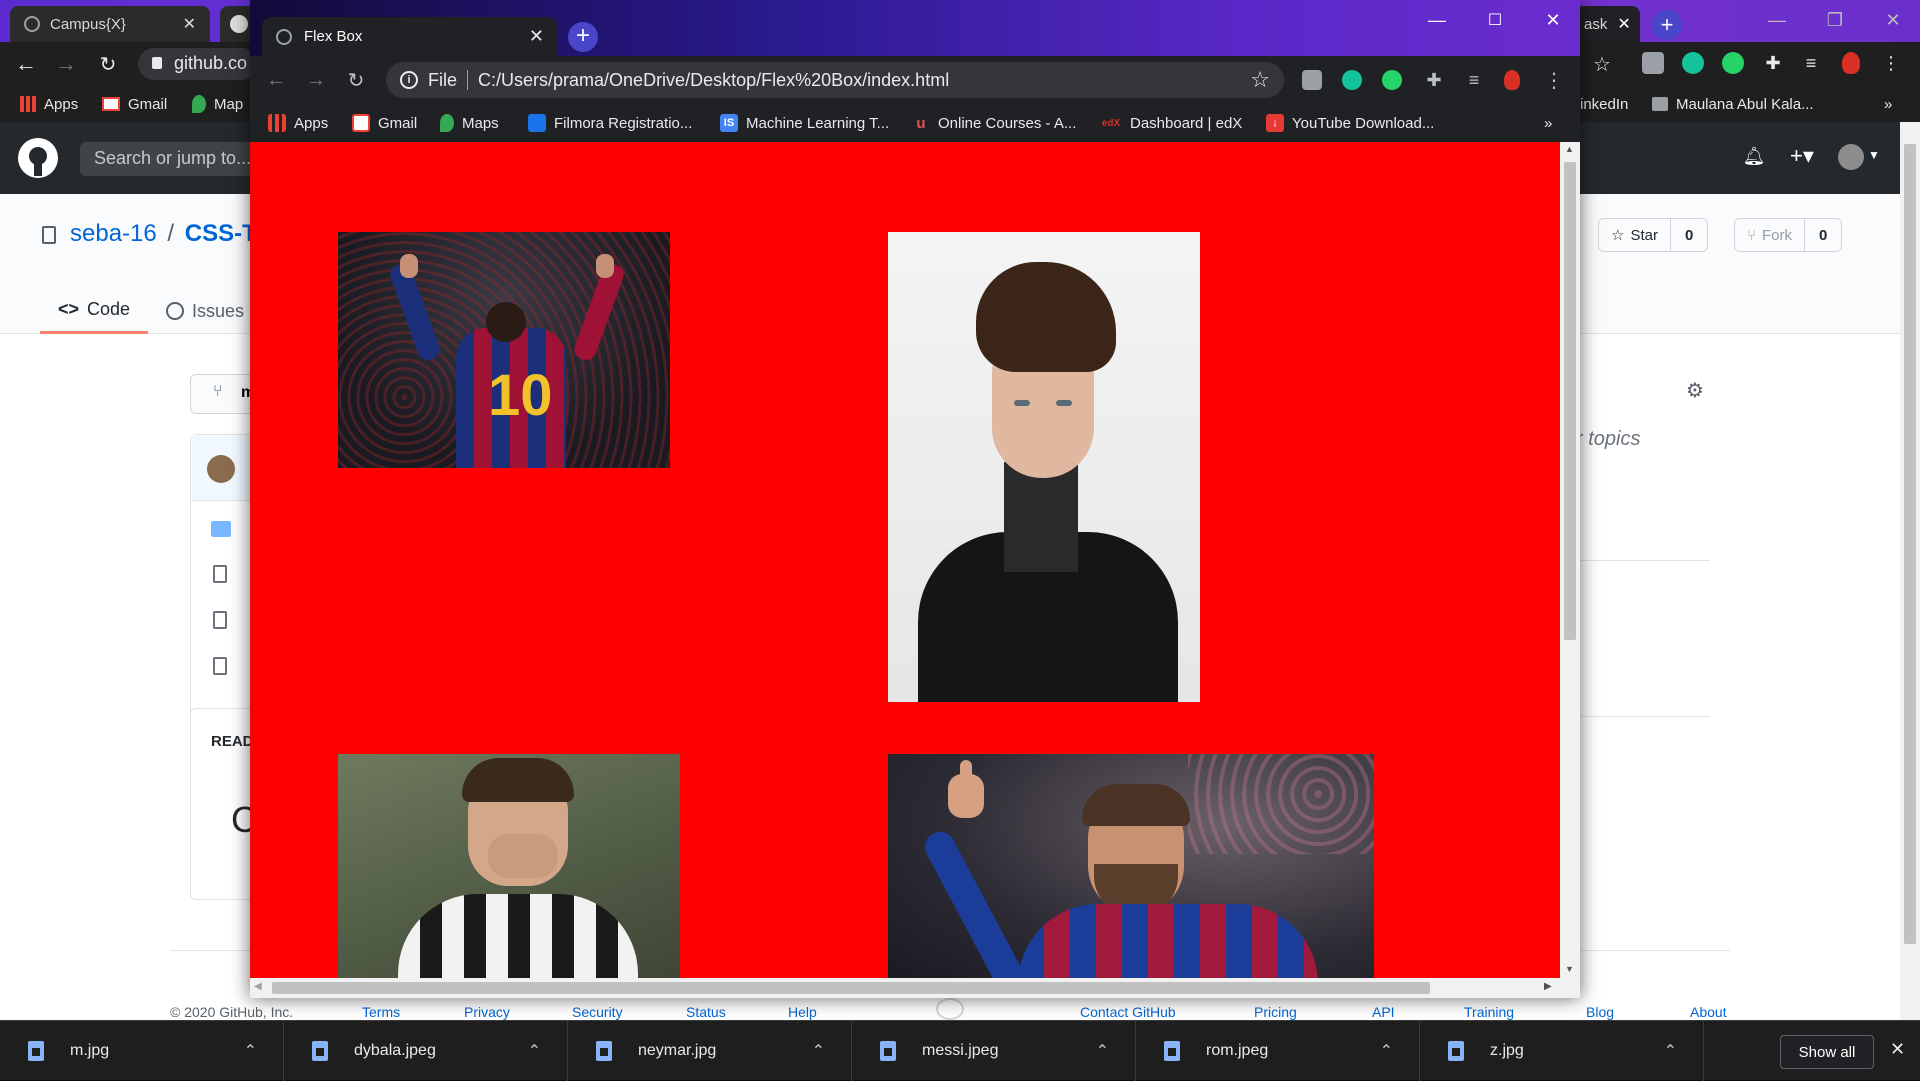 The image size is (1920, 1081). Describe the element at coordinates (1874, 155) in the screenshot. I see `chevron-down-icon: ▼` at that location.